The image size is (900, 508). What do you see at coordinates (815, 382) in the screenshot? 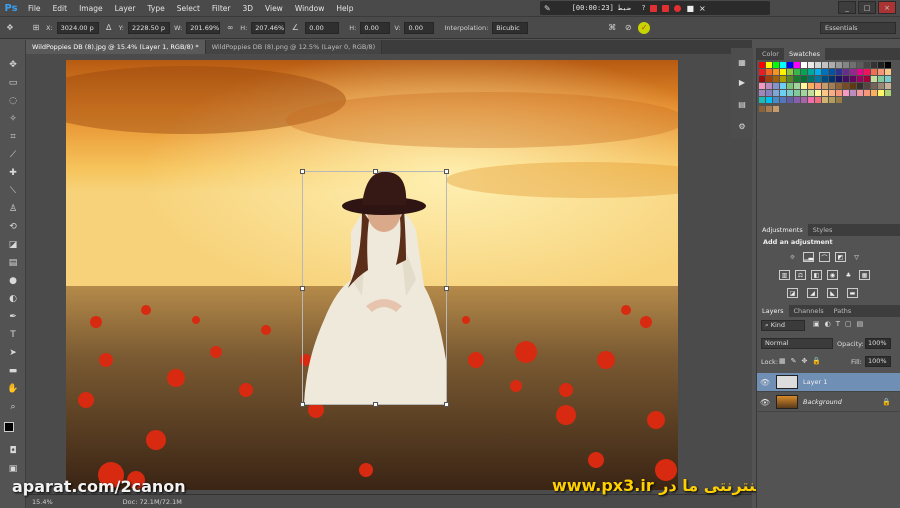
I see `layer-name: Layer 1` at bounding box center [815, 382].